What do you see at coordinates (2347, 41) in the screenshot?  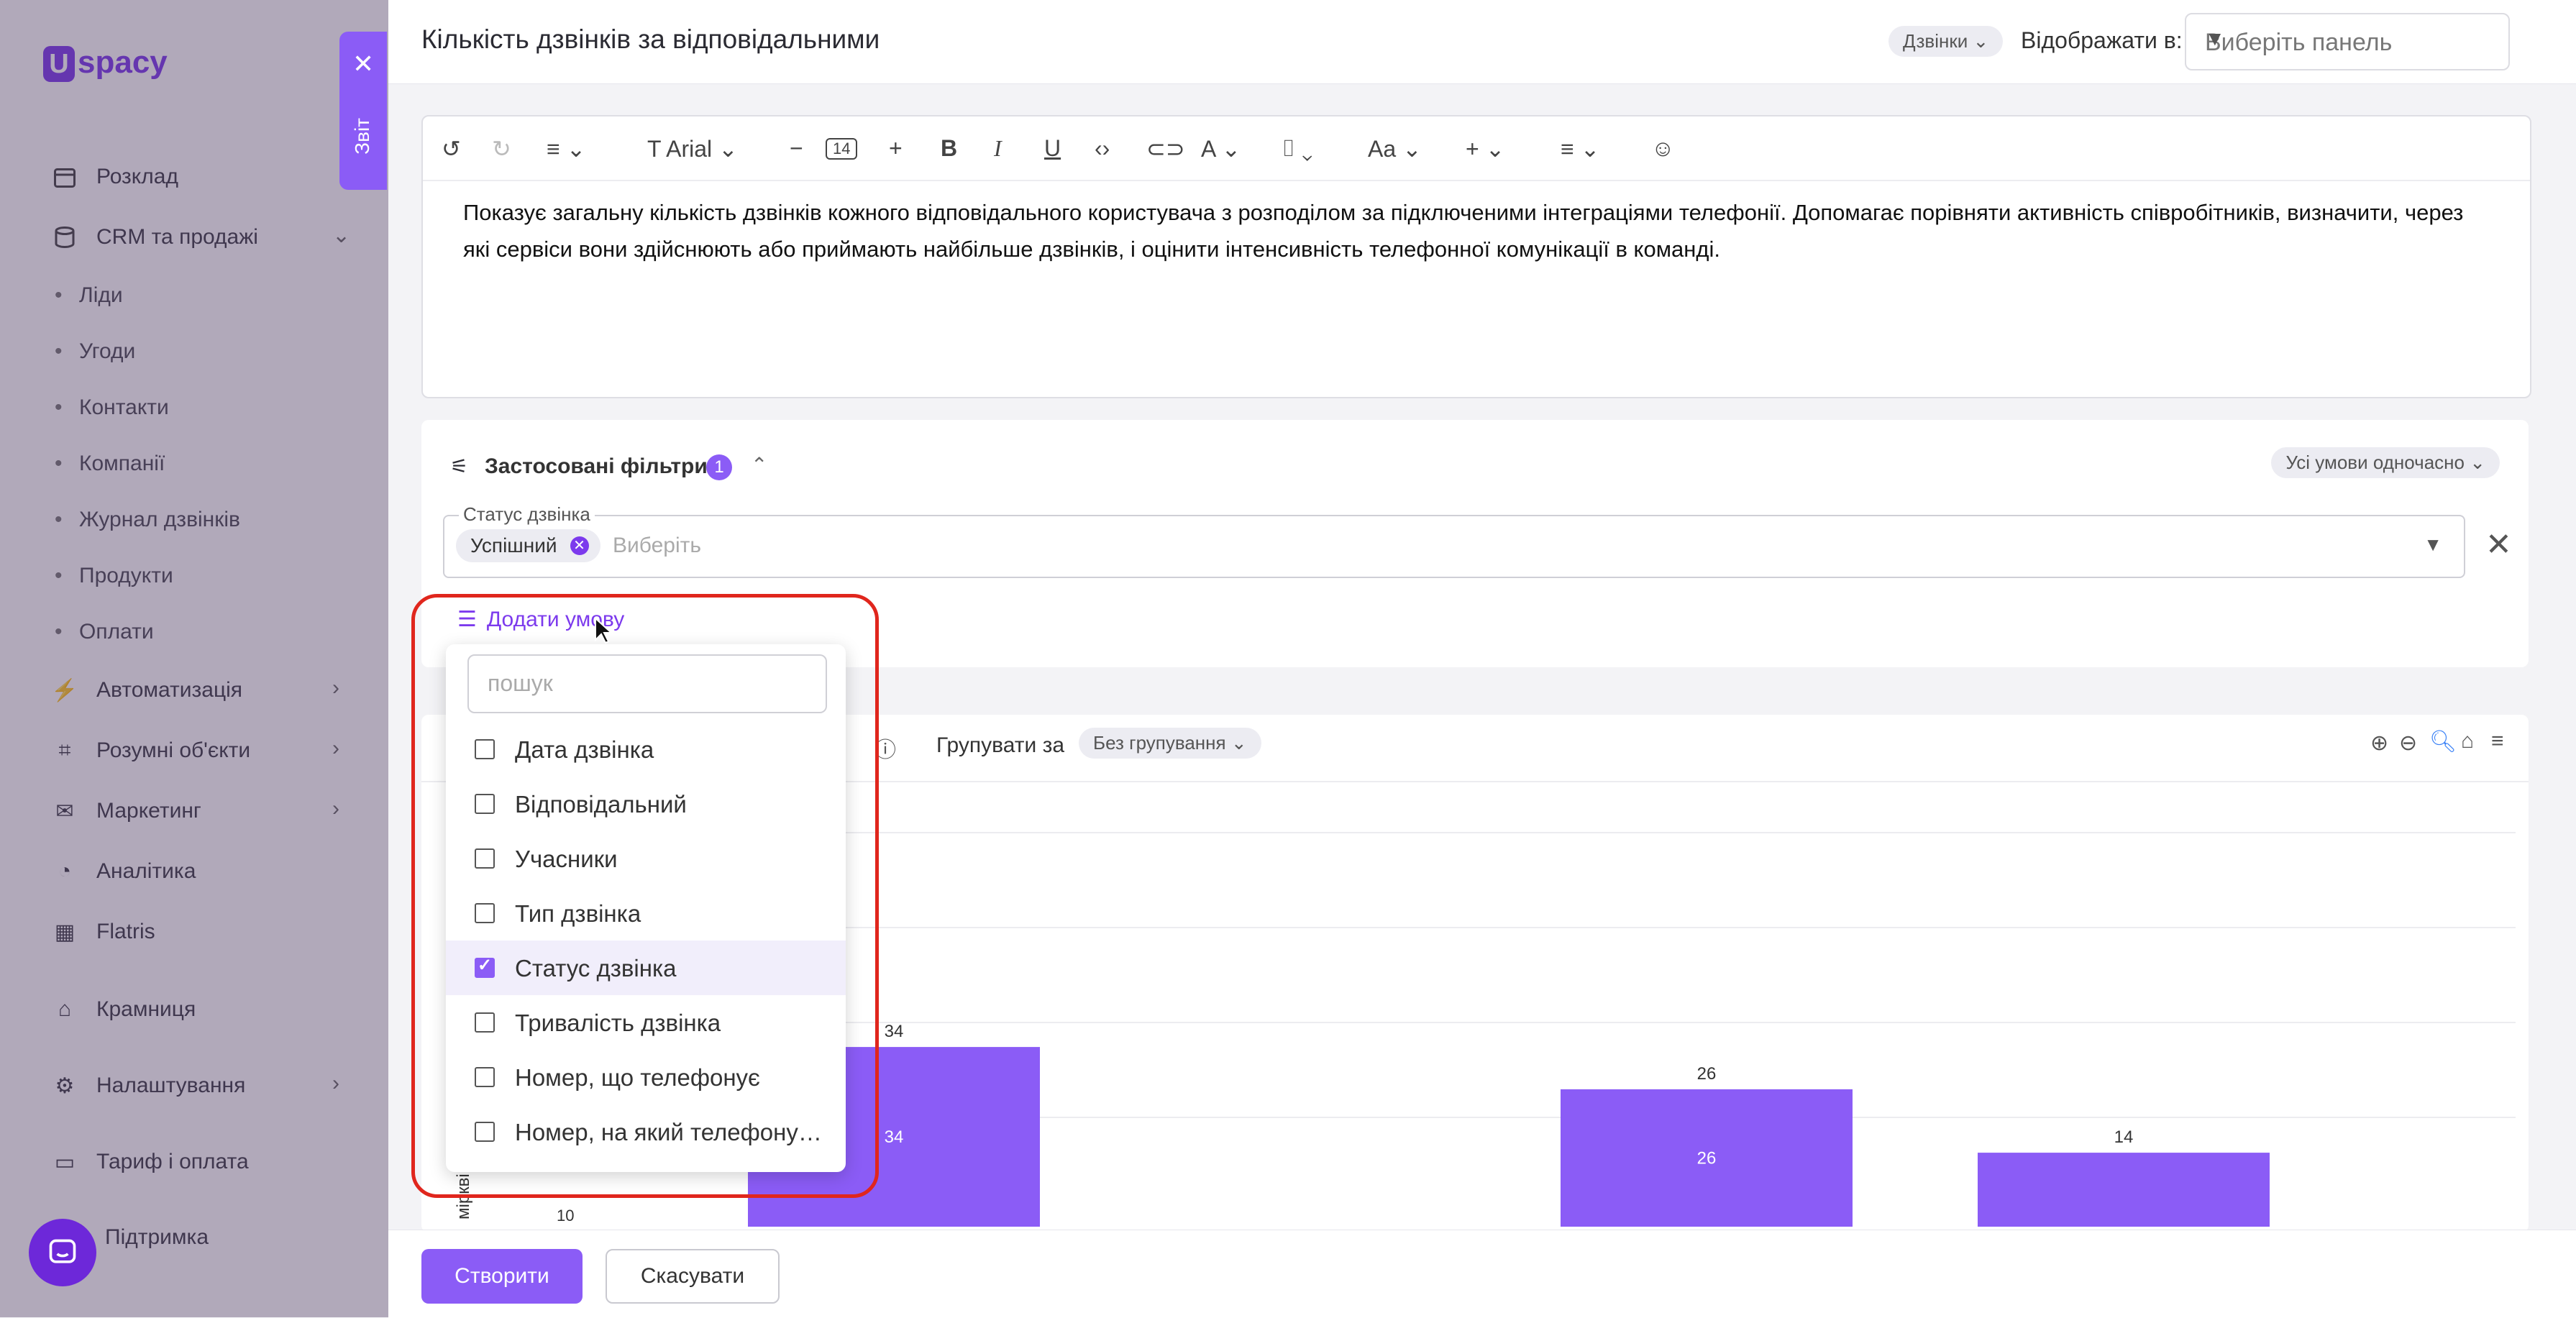 I see `panel-select: Виберіть панель ▼` at bounding box center [2347, 41].